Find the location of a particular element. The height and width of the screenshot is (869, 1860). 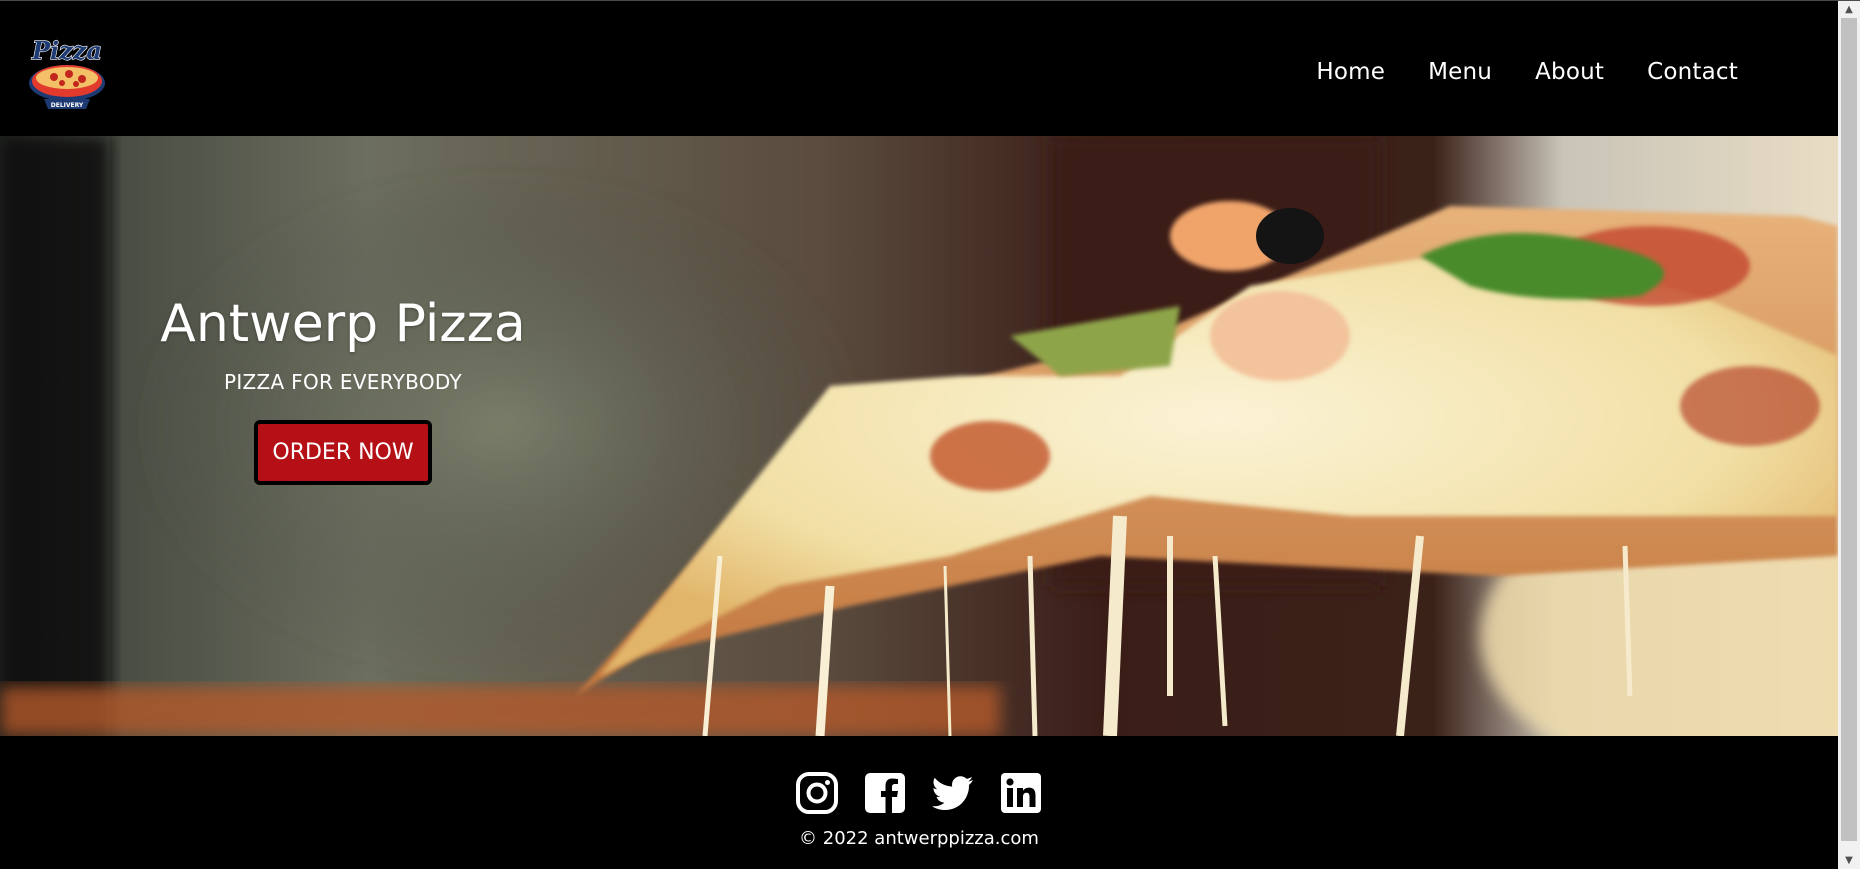

nav-about-link: About is located at coordinates (1569, 72).